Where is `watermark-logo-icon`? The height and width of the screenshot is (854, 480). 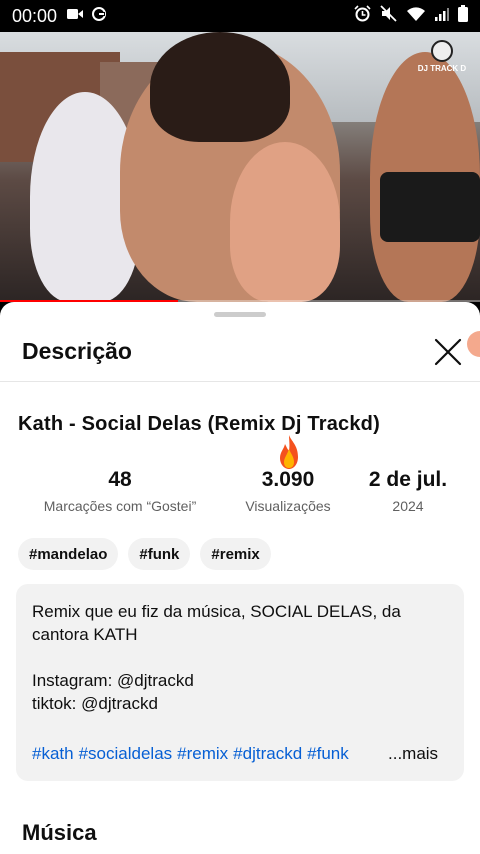
watermark-logo-icon is located at coordinates (442, 51).